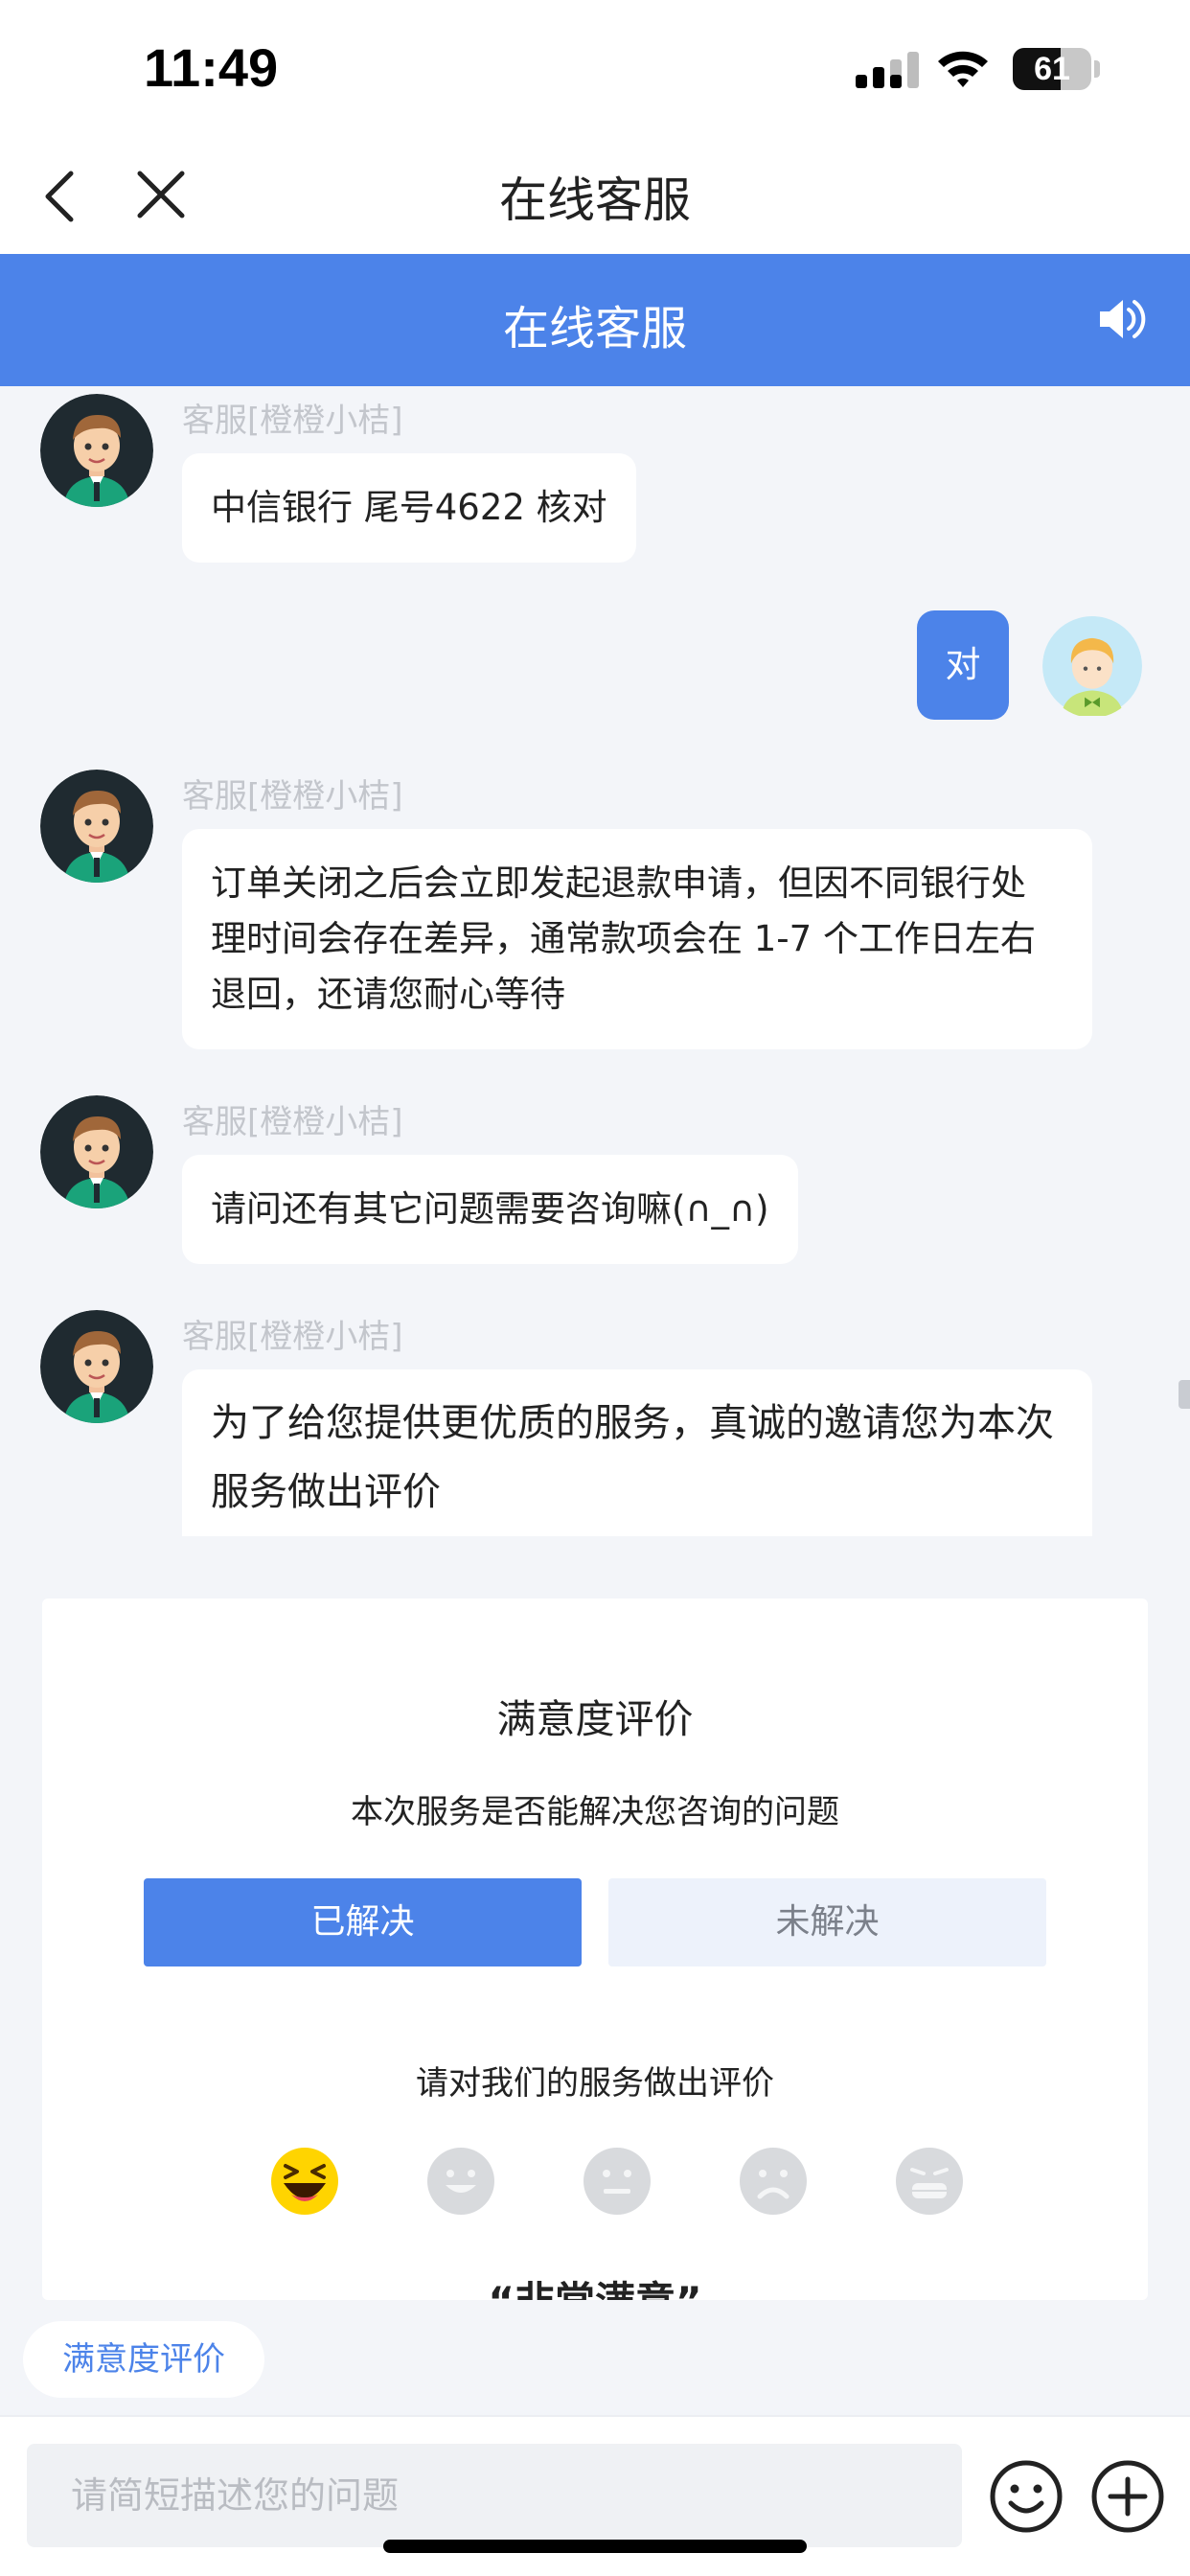 This screenshot has height=2576, width=1190. I want to click on resolved-button: 已解决, so click(363, 1922).